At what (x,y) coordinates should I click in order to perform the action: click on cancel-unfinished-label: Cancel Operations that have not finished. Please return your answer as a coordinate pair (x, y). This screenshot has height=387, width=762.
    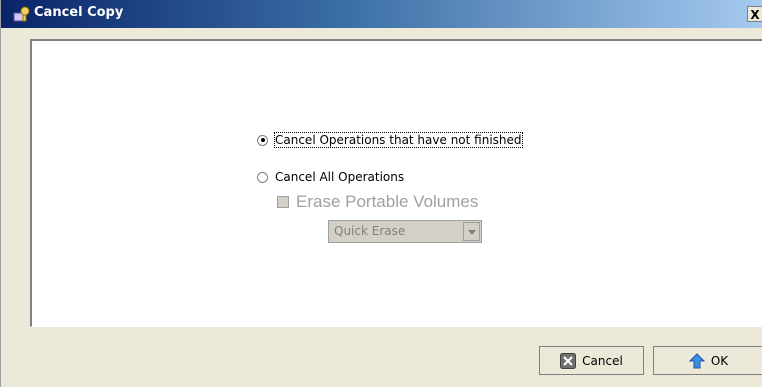
    Looking at the image, I should click on (398, 140).